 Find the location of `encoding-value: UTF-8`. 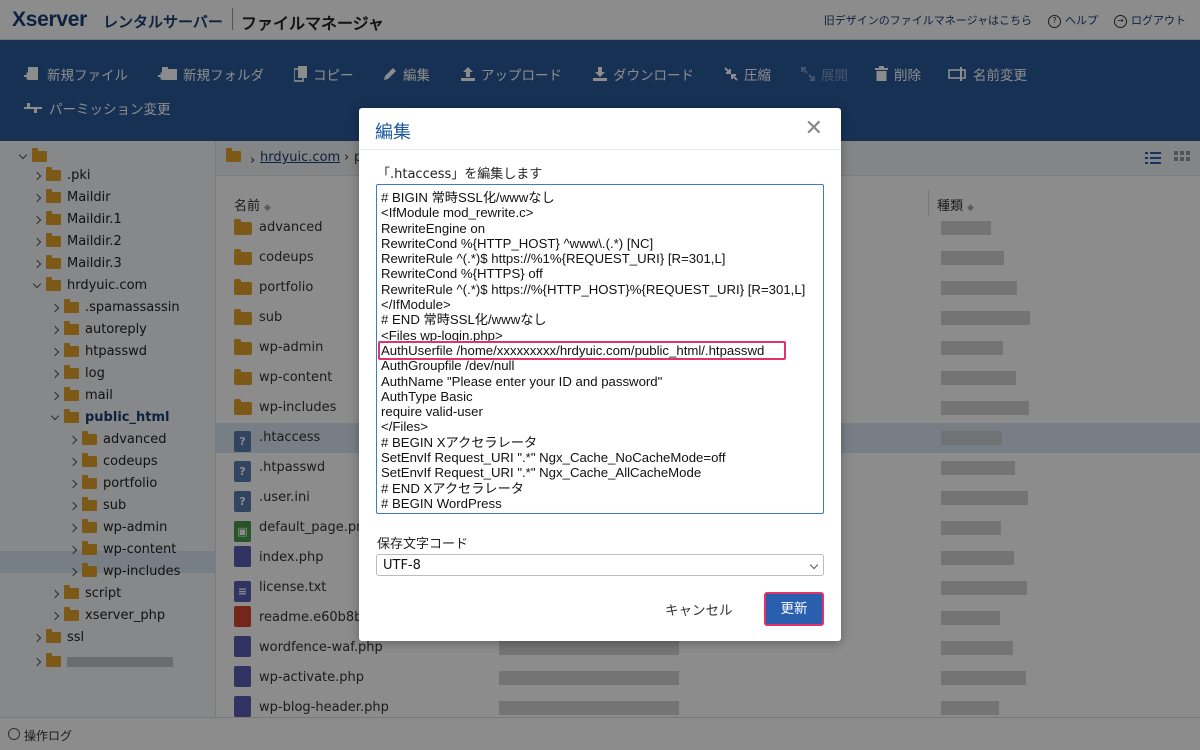

encoding-value: UTF-8 is located at coordinates (402, 565).